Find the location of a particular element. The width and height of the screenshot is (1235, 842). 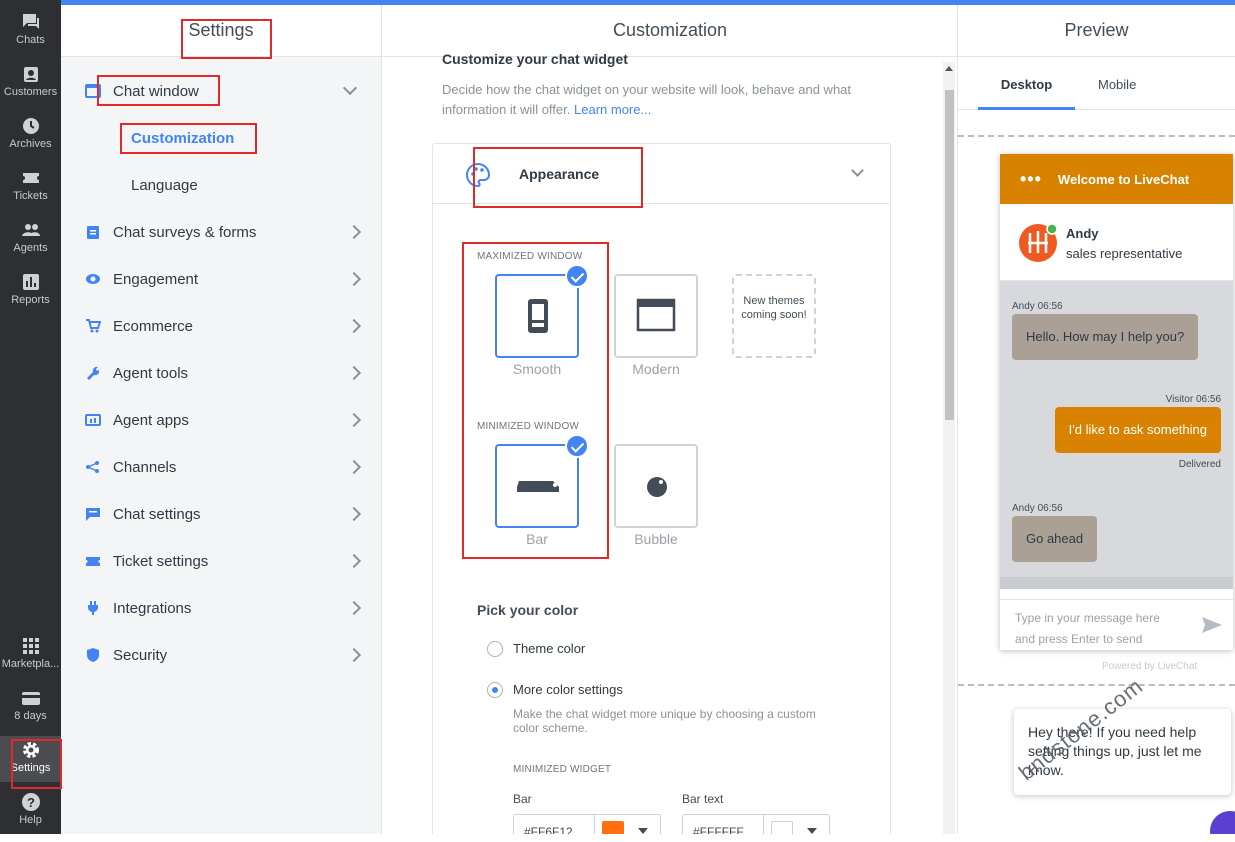

menu-agent-tools: Agent tools is located at coordinates (221, 373).